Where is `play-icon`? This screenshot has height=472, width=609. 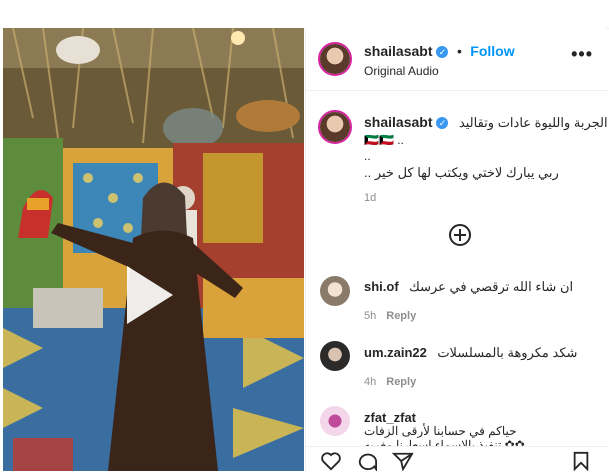
play-icon is located at coordinates (150, 295).